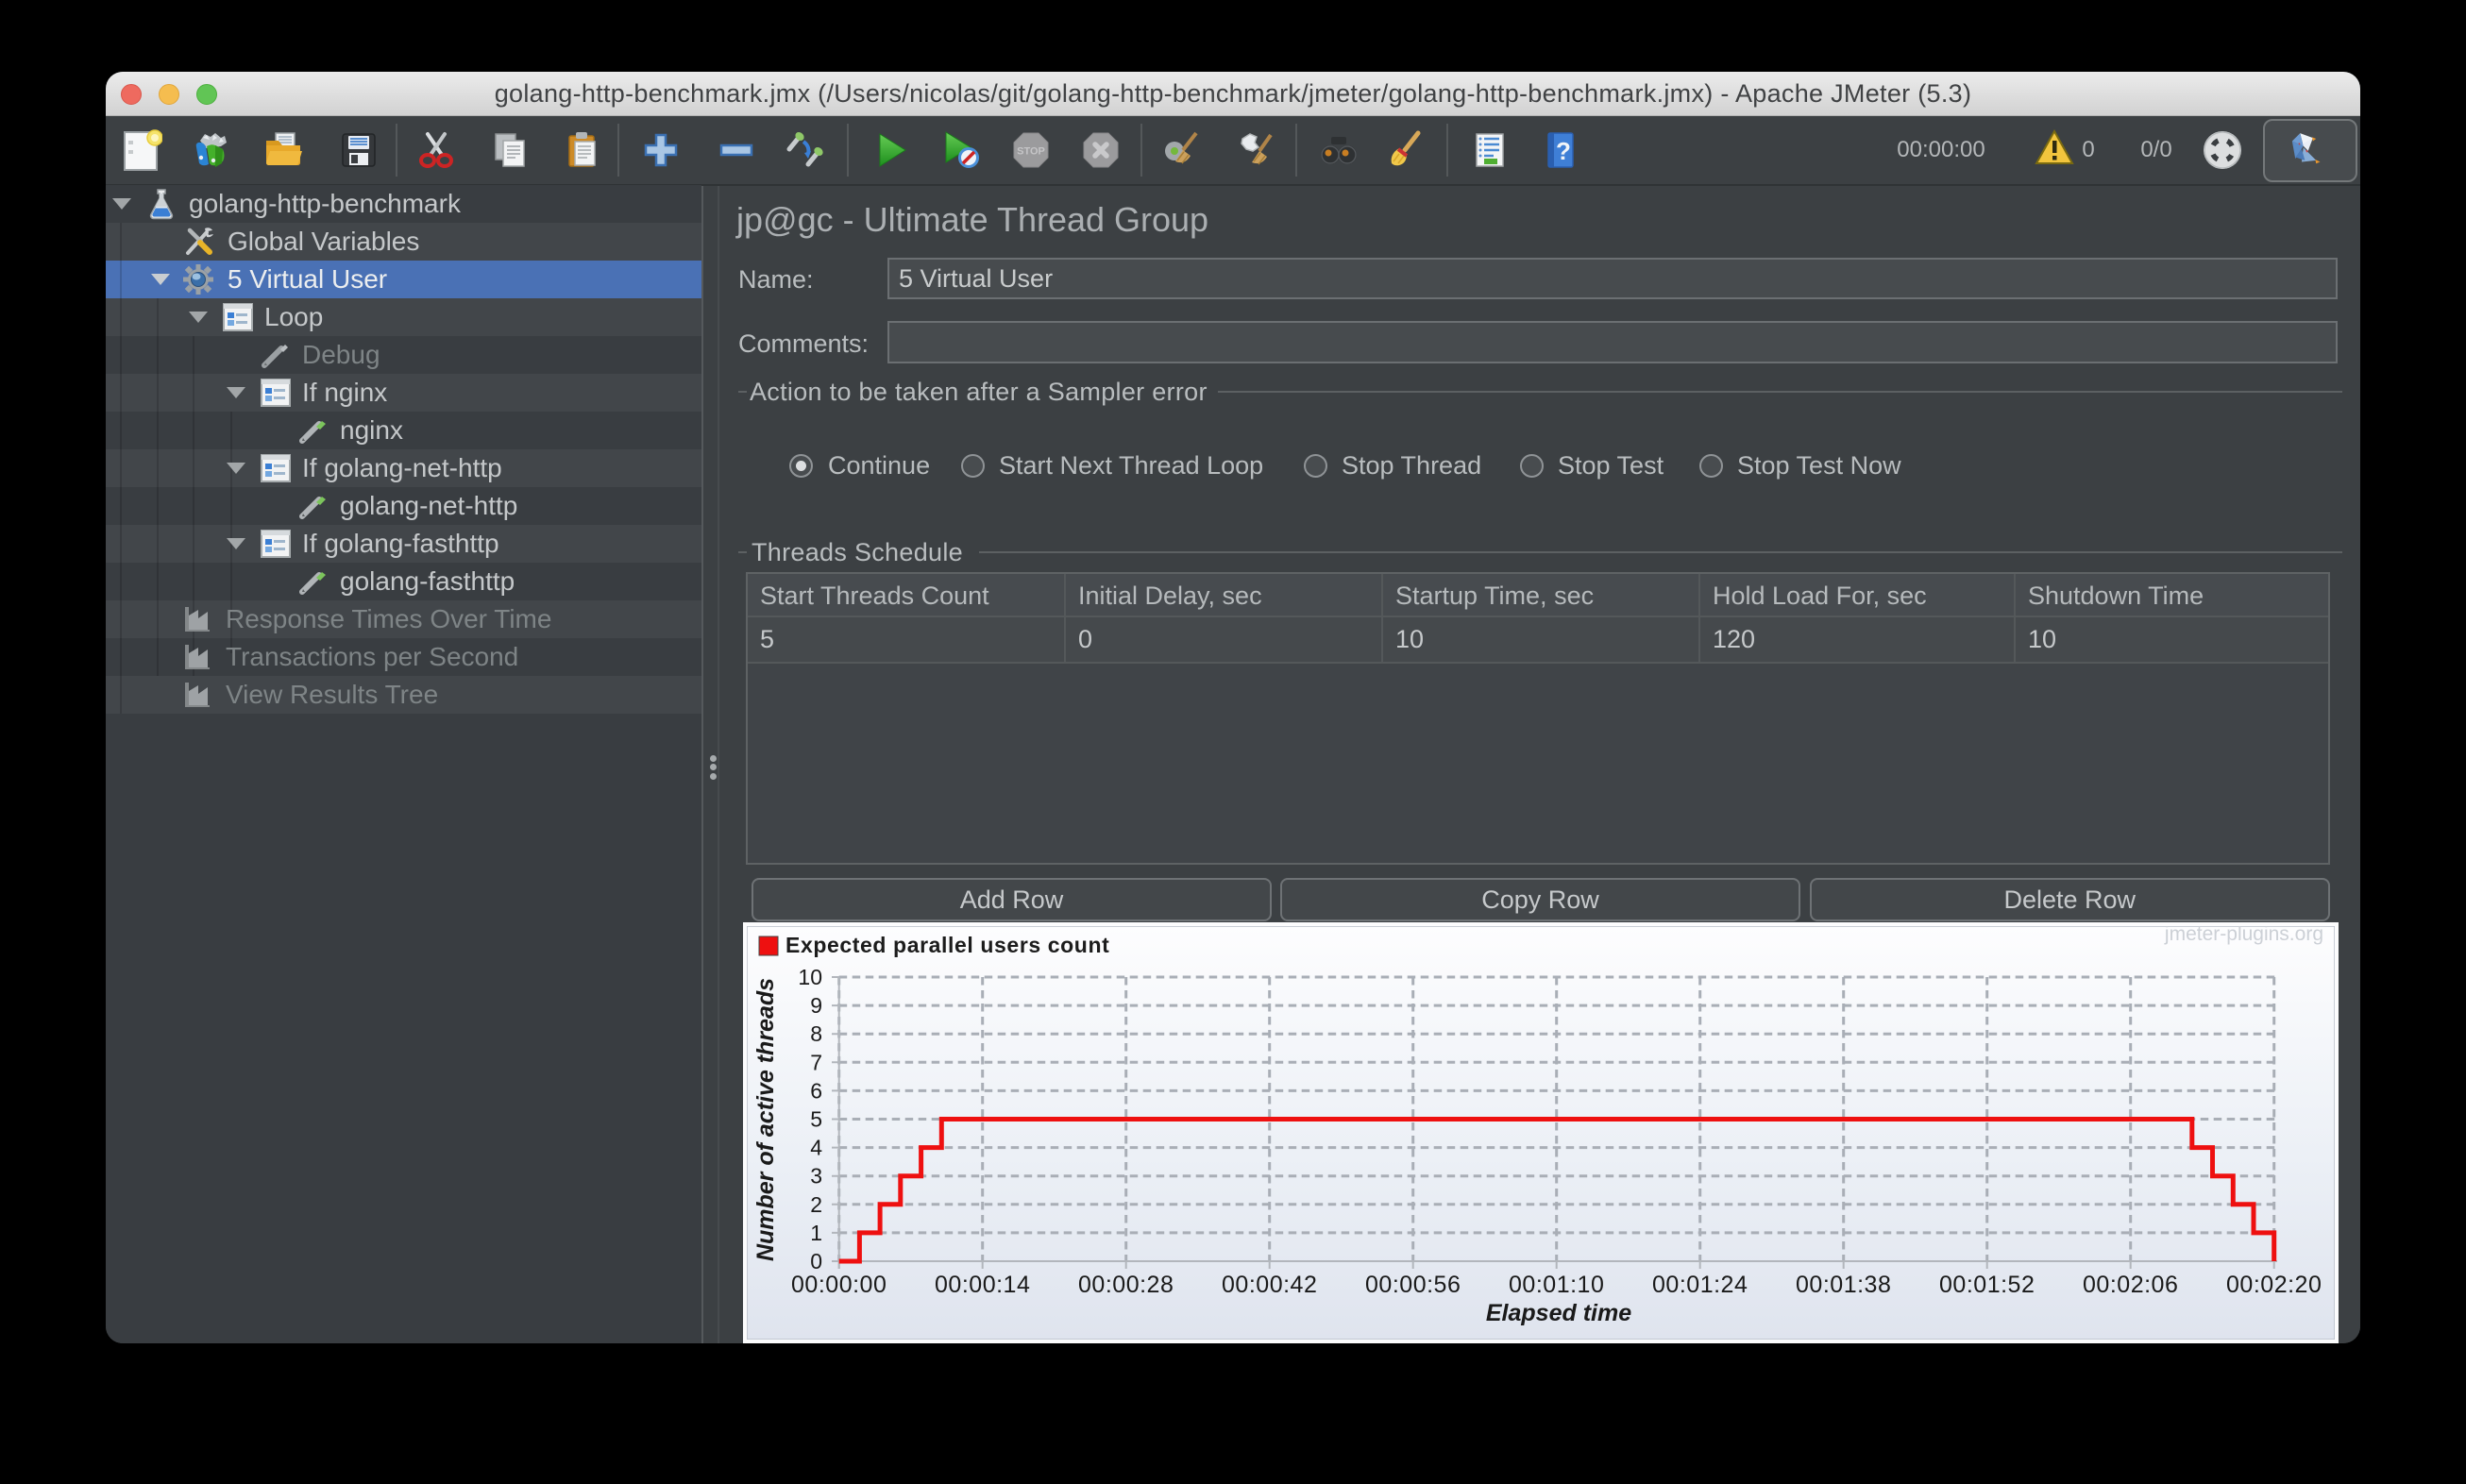  Describe the element at coordinates (2130, 1285) in the screenshot. I see `svg-text: 00:02:06` at that location.